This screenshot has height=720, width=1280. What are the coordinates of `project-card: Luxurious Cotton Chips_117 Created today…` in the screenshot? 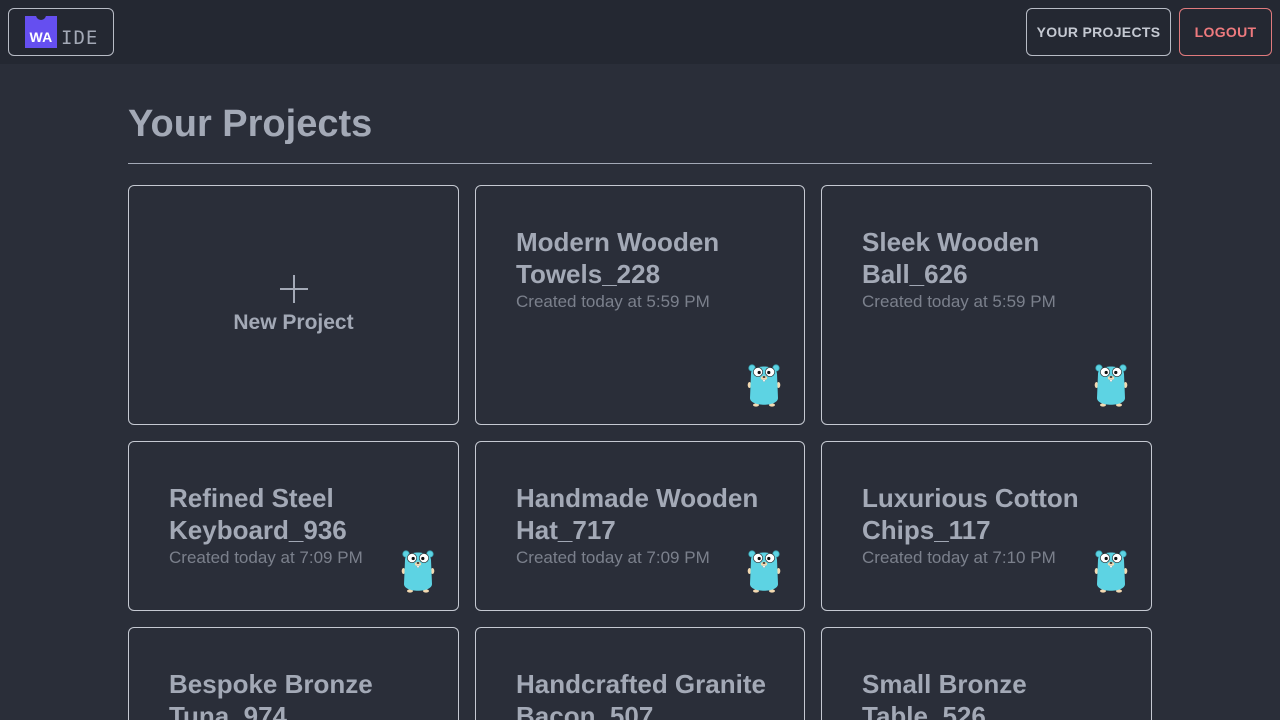 It's located at (986, 526).